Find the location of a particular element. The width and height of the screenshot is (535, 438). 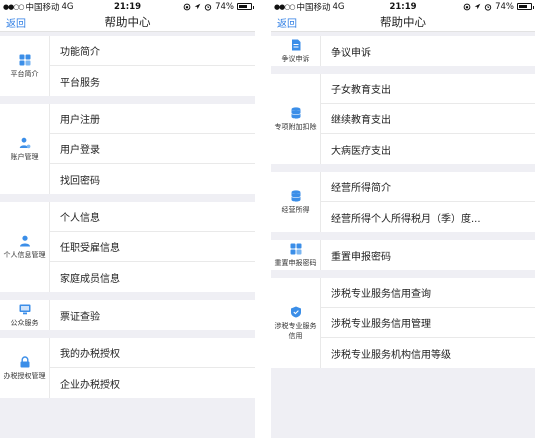

section-category: 经营所得 is located at coordinates (295, 202).